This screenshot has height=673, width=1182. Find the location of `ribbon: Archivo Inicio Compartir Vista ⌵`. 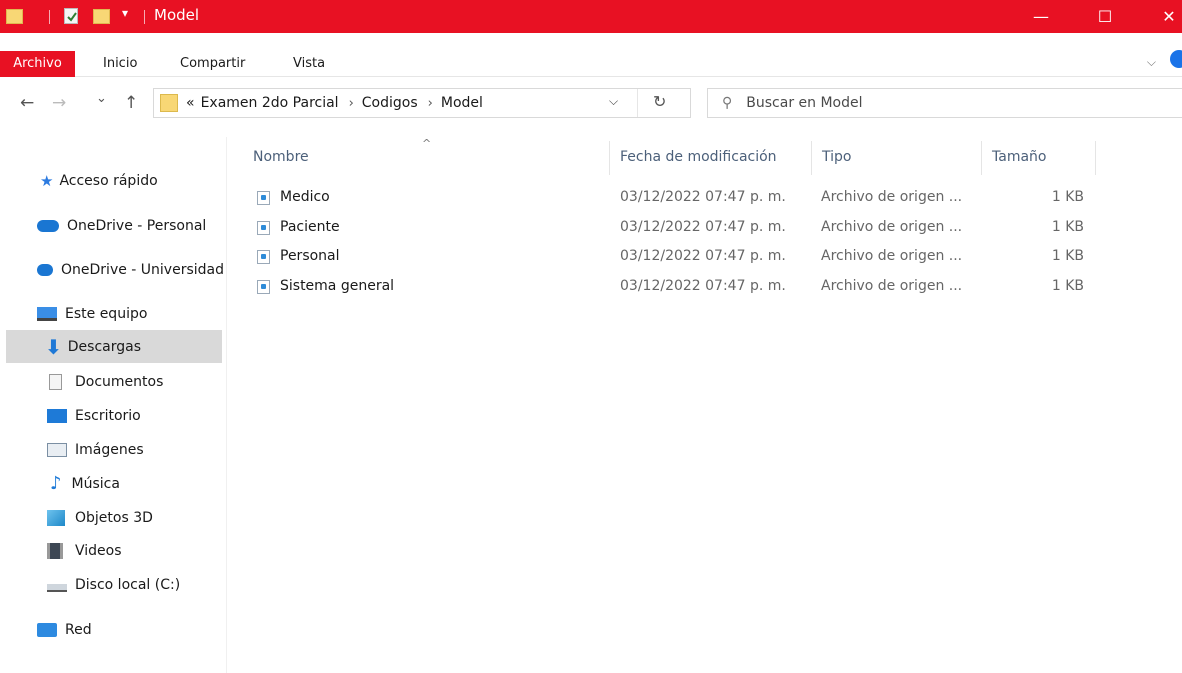

ribbon: Archivo Inicio Compartir Vista ⌵ is located at coordinates (591, 55).